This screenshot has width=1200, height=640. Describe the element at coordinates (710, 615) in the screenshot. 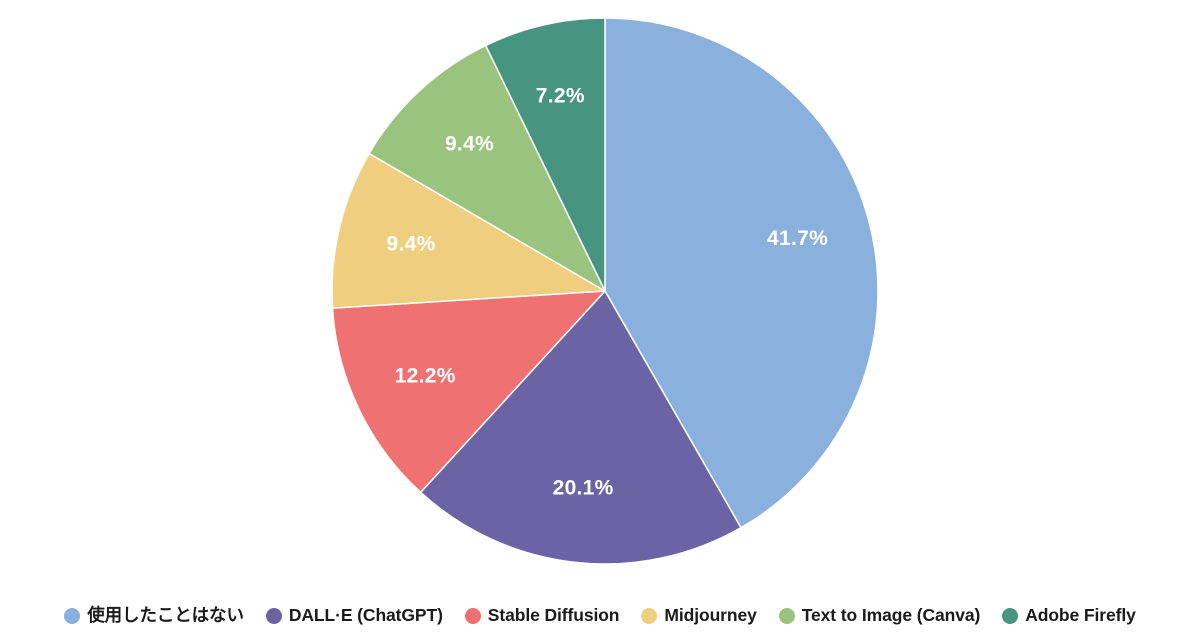

I see `legend-item-label: Midjourney` at that location.